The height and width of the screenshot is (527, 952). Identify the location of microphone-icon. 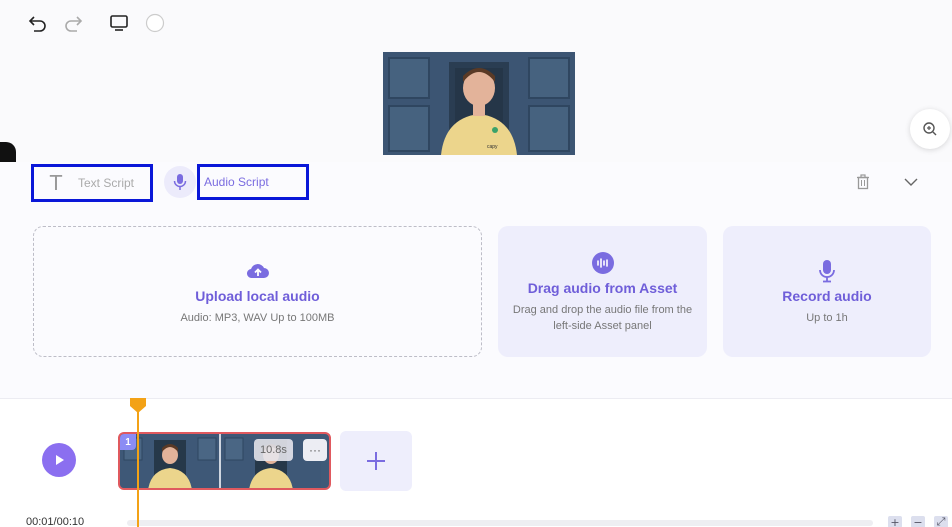
(180, 182).